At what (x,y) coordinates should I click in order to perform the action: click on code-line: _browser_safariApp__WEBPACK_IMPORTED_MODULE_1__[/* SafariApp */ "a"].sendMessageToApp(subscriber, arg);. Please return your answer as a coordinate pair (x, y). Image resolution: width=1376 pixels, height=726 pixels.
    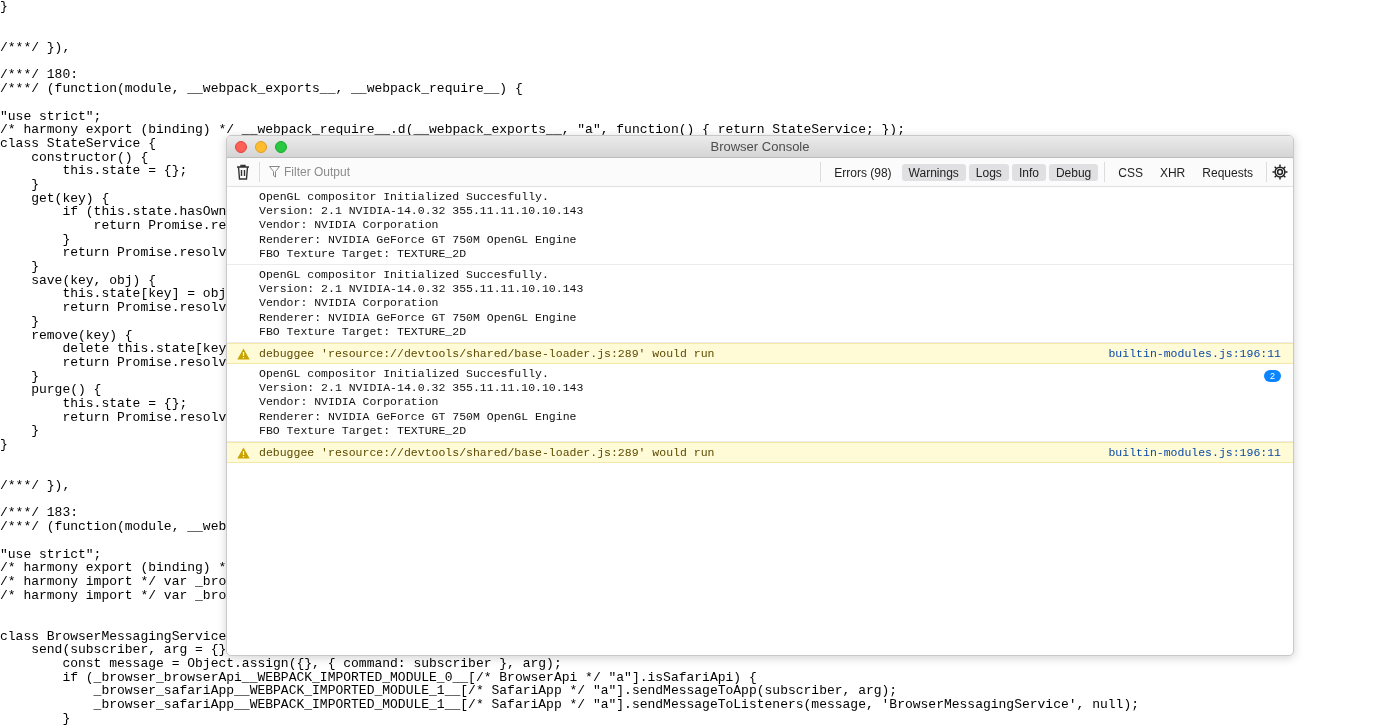
    Looking at the image, I should click on (495, 691).